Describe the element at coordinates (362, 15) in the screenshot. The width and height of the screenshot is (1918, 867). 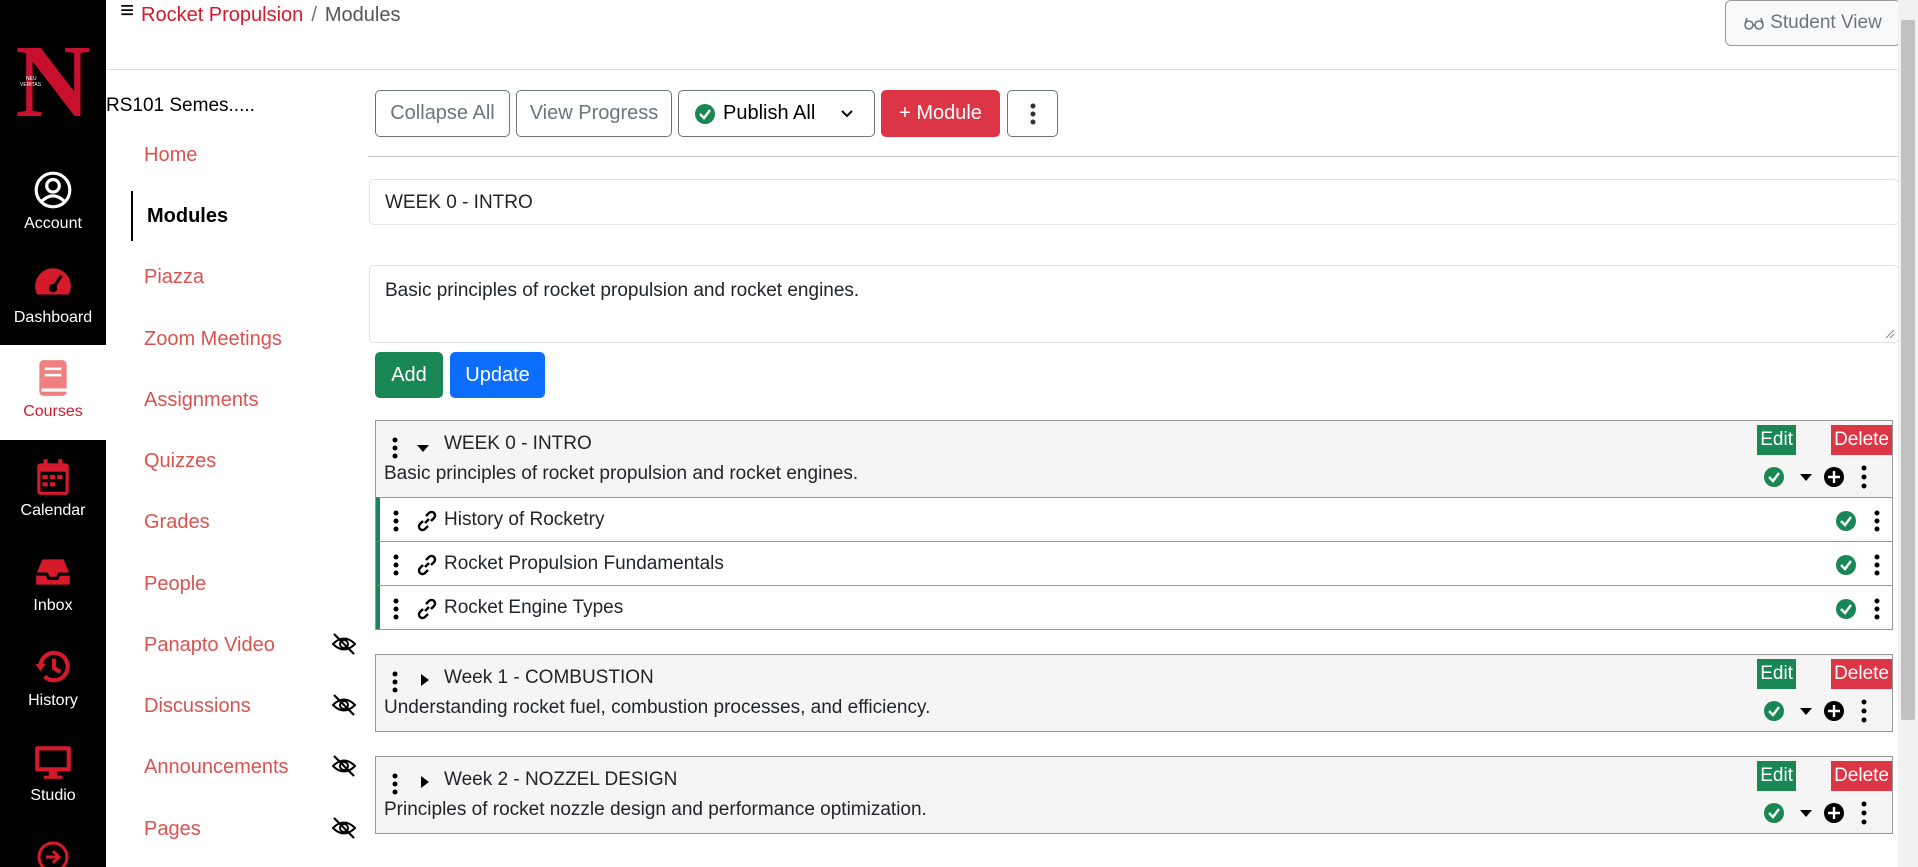
I see `breadcrumb-current: Modules` at that location.